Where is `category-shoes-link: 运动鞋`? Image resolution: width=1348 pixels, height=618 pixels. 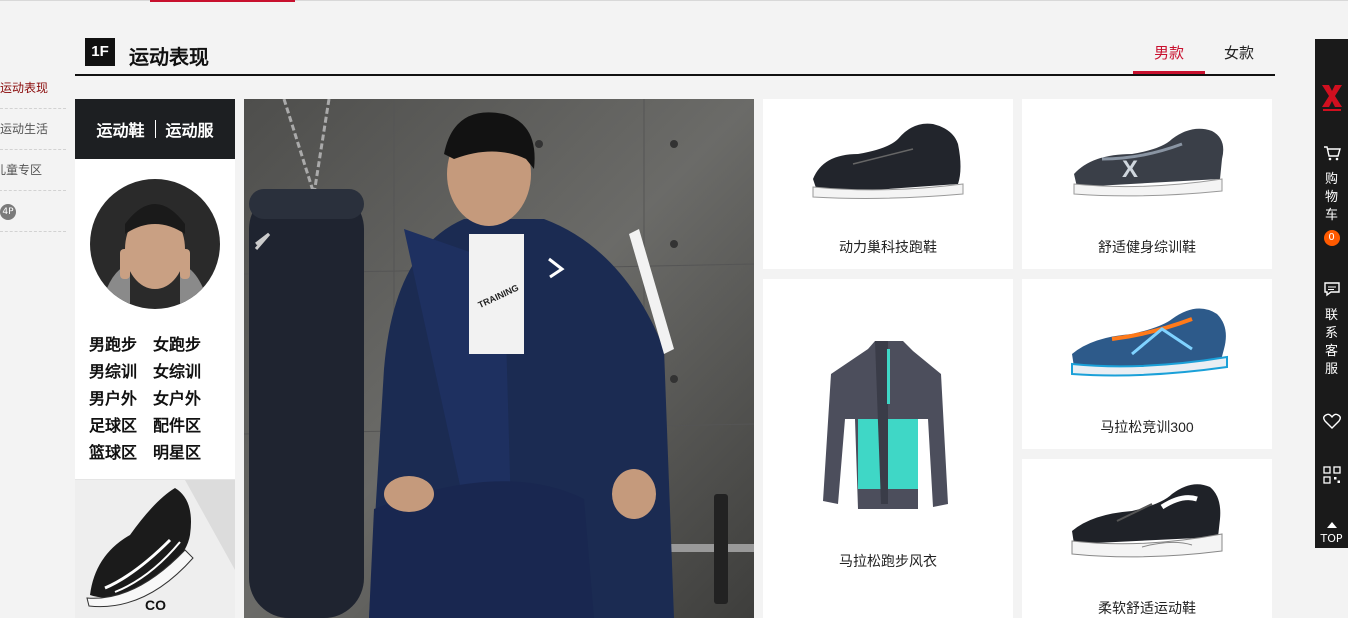 category-shoes-link: 运动鞋 is located at coordinates (120, 129).